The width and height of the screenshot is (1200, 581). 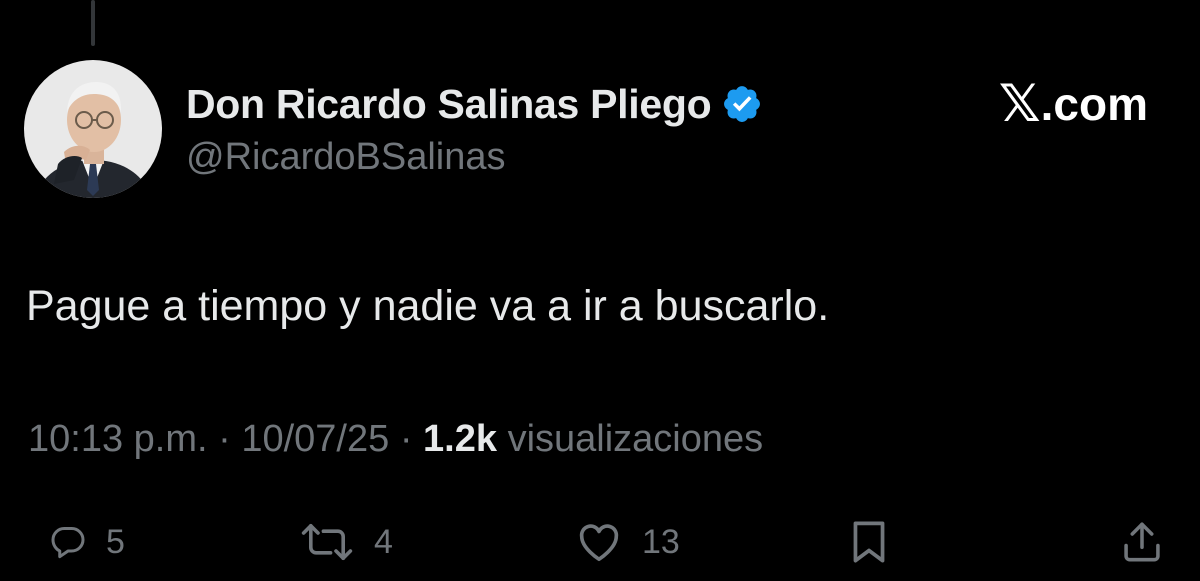 What do you see at coordinates (460, 439) in the screenshot?
I see `views-count: 1.2k` at bounding box center [460, 439].